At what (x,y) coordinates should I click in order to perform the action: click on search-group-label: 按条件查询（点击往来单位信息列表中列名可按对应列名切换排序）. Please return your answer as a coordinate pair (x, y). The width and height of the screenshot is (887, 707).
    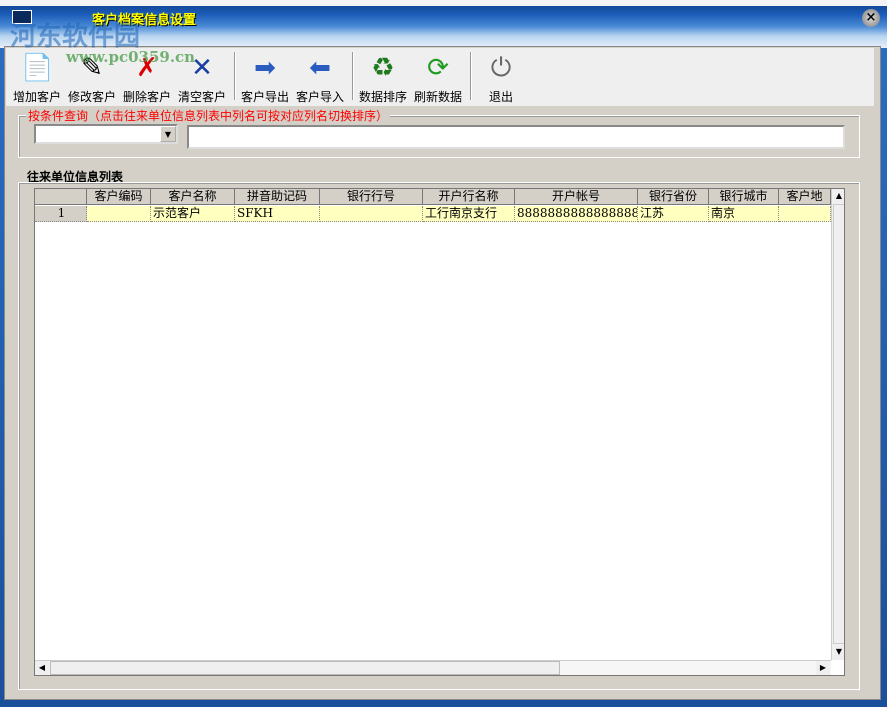
    Looking at the image, I should click on (208, 115).